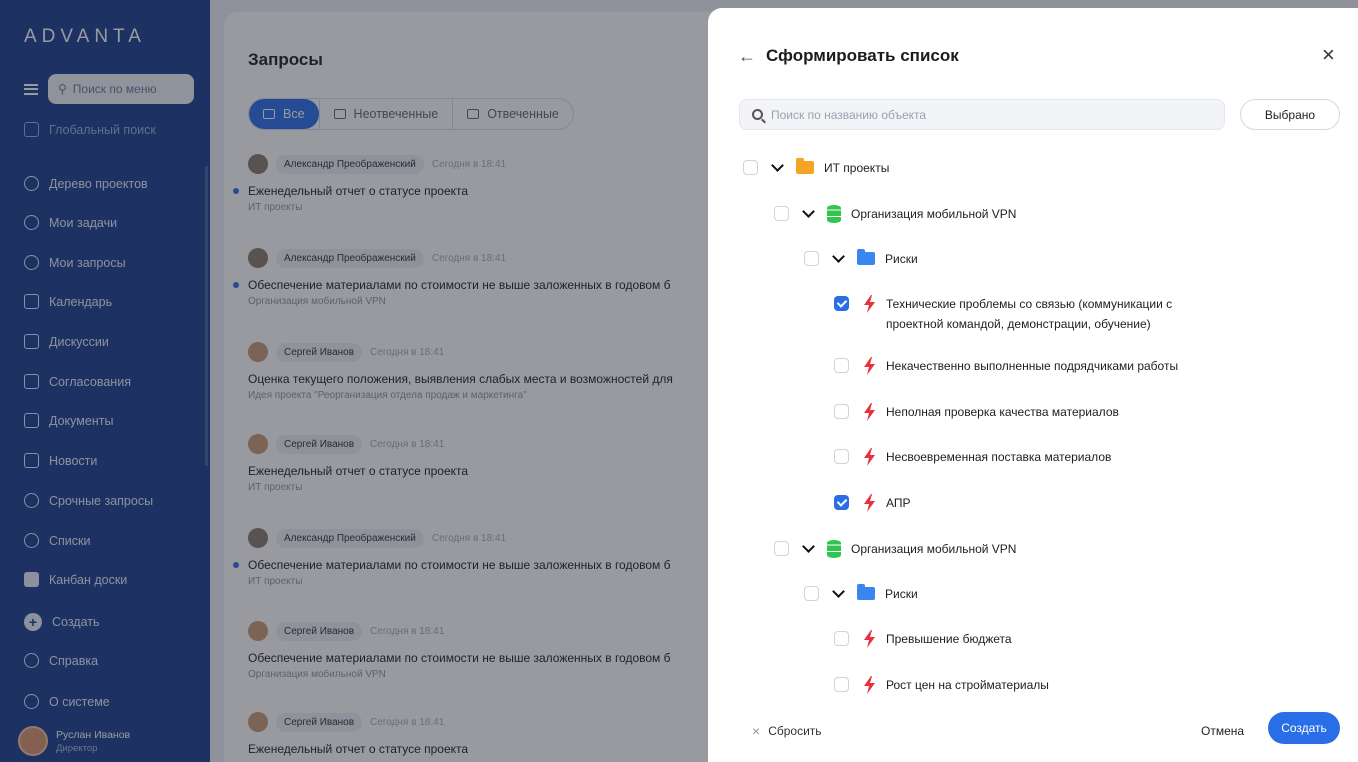  What do you see at coordinates (816, 168) in the screenshot?
I see `tree-node-it-projects: ИТ проекты` at bounding box center [816, 168].